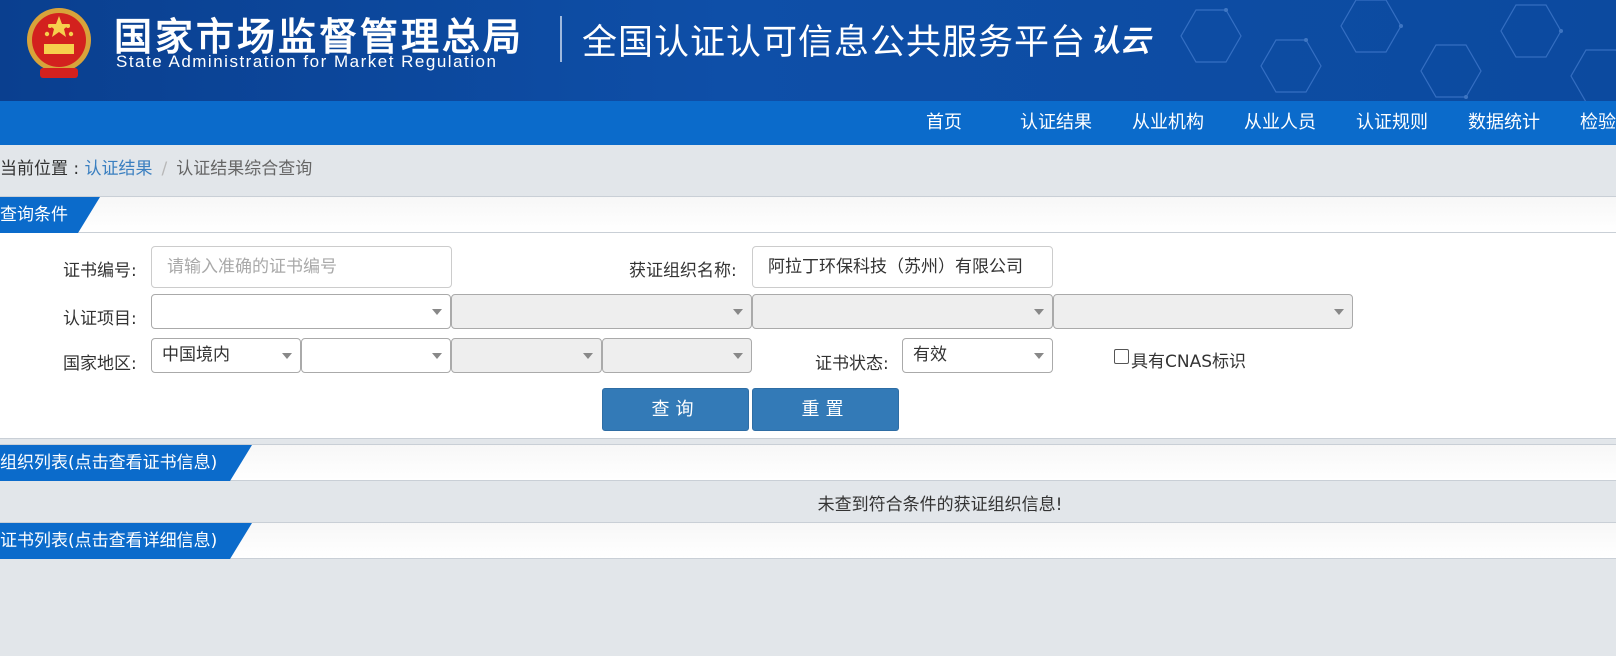 The width and height of the screenshot is (1616, 656). What do you see at coordinates (100, 364) in the screenshot?
I see `region-label: 国家地区:` at bounding box center [100, 364].